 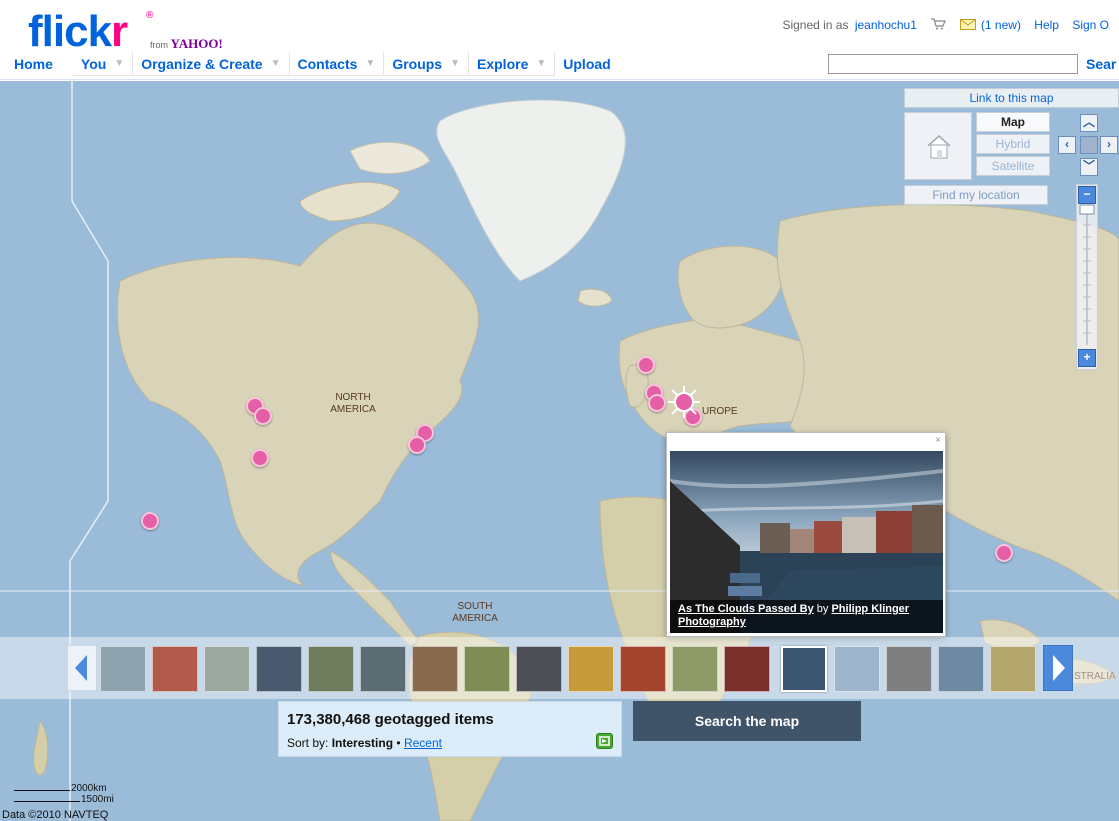 What do you see at coordinates (196, 43) in the screenshot?
I see `yahoo-logo-text: YAHOO!` at bounding box center [196, 43].